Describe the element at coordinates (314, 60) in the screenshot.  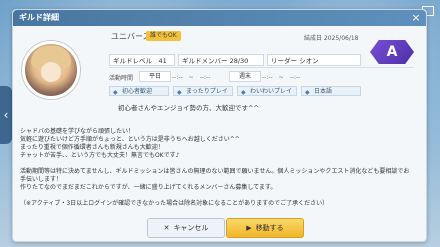
I see `stat-leader: リーダー シオン` at that location.